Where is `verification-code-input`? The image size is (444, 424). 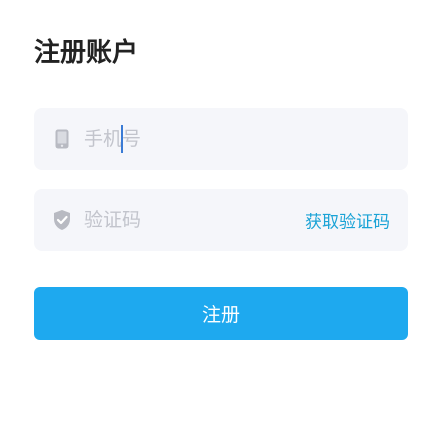 verification-code-input is located at coordinates (193, 220).